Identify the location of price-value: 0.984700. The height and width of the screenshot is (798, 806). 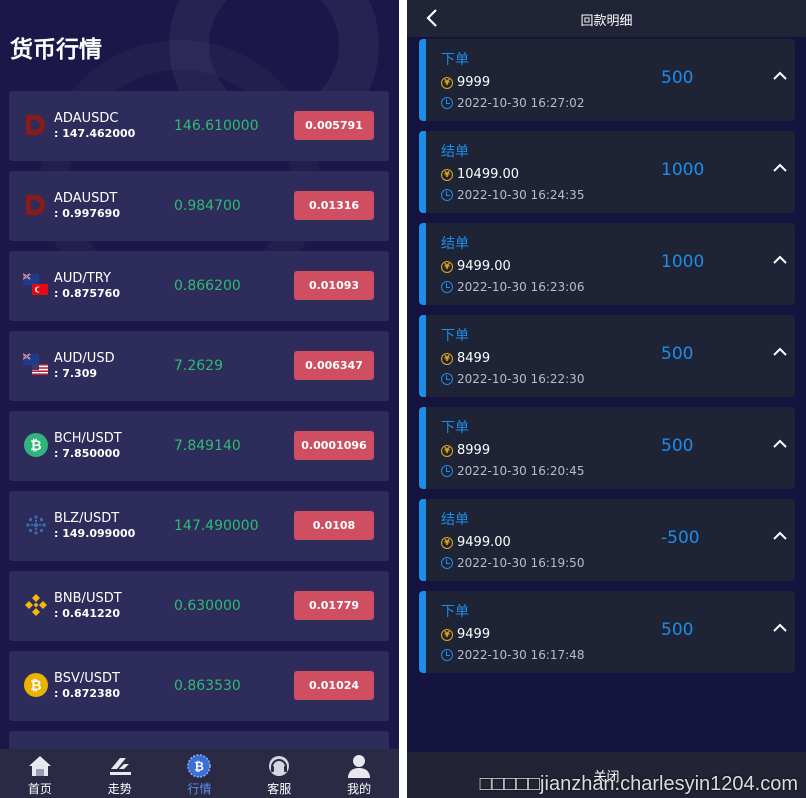
(207, 206).